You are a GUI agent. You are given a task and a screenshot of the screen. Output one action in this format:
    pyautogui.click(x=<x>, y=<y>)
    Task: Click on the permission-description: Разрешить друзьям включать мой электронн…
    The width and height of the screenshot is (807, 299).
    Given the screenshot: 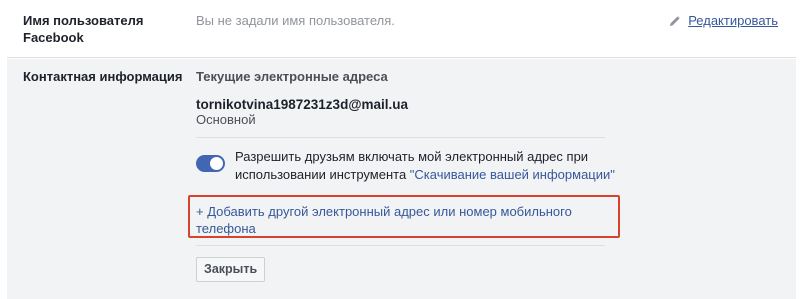 What is the action you would take?
    pyautogui.click(x=425, y=166)
    